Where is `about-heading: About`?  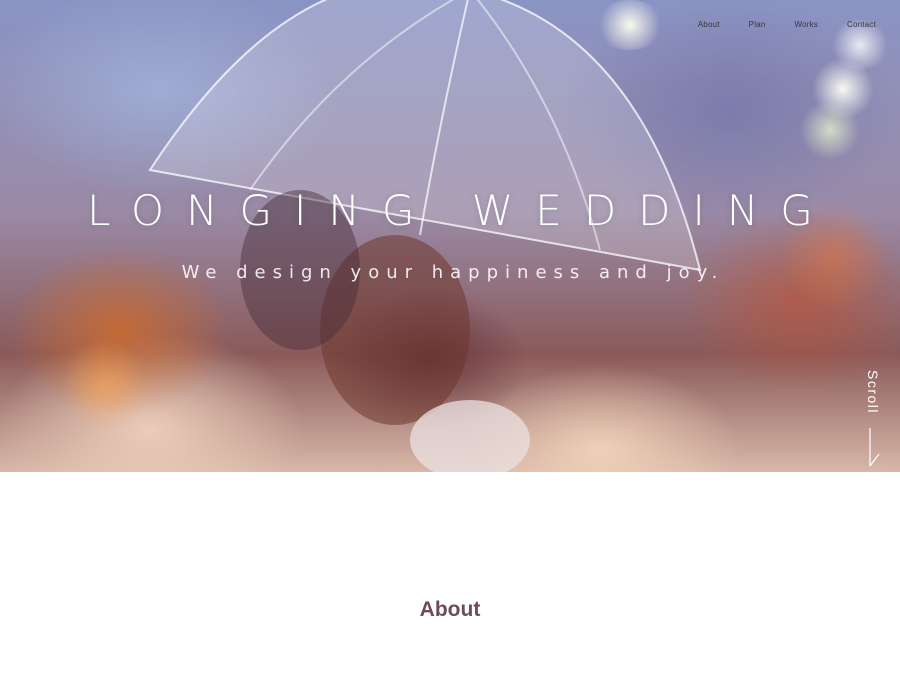 about-heading: About is located at coordinates (450, 609).